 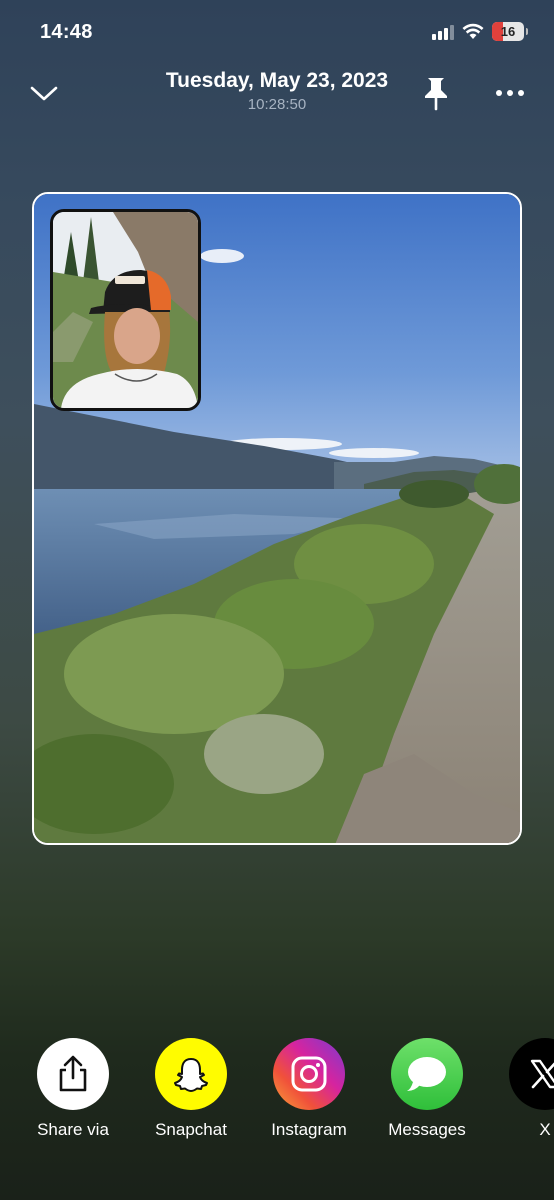 What do you see at coordinates (473, 31) in the screenshot?
I see `wifi-icon` at bounding box center [473, 31].